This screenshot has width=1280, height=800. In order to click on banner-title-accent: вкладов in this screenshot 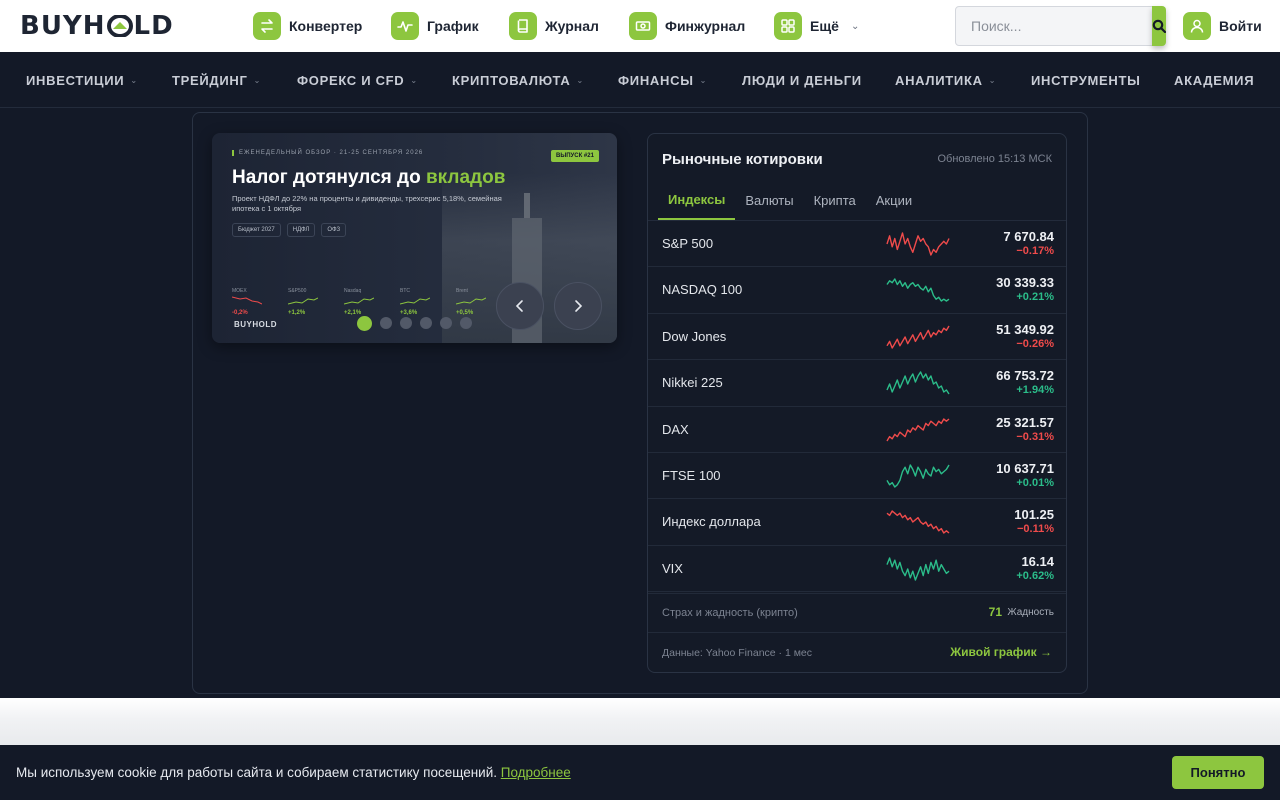, I will do `click(465, 177)`.